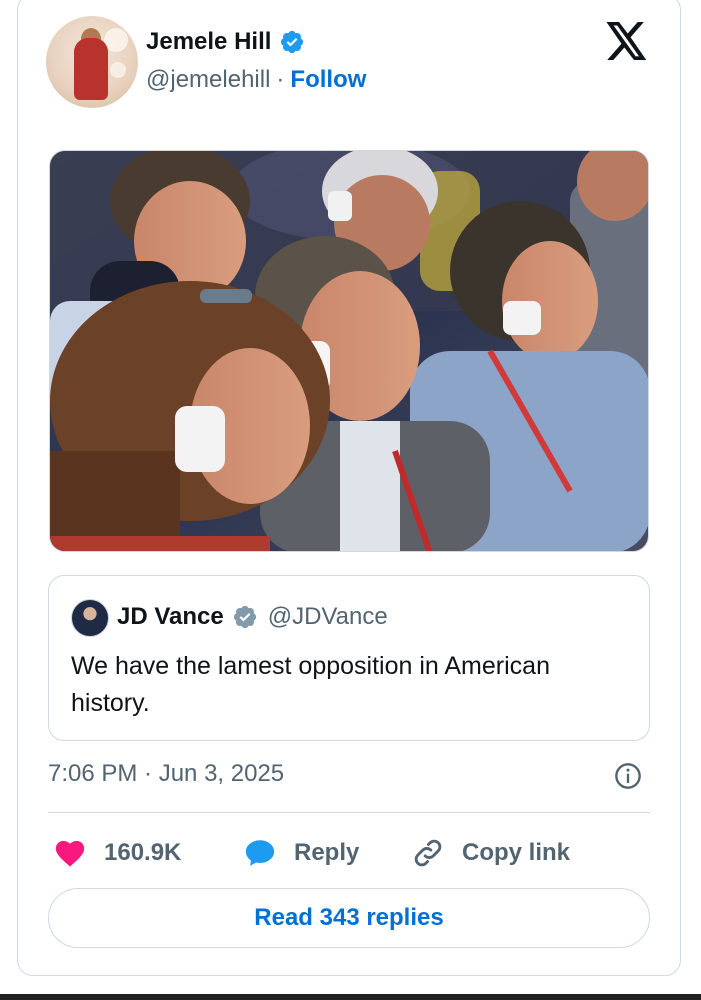 Image resolution: width=701 pixels, height=1000 pixels. What do you see at coordinates (208, 80) in the screenshot?
I see `author-handle: @jemelehill` at bounding box center [208, 80].